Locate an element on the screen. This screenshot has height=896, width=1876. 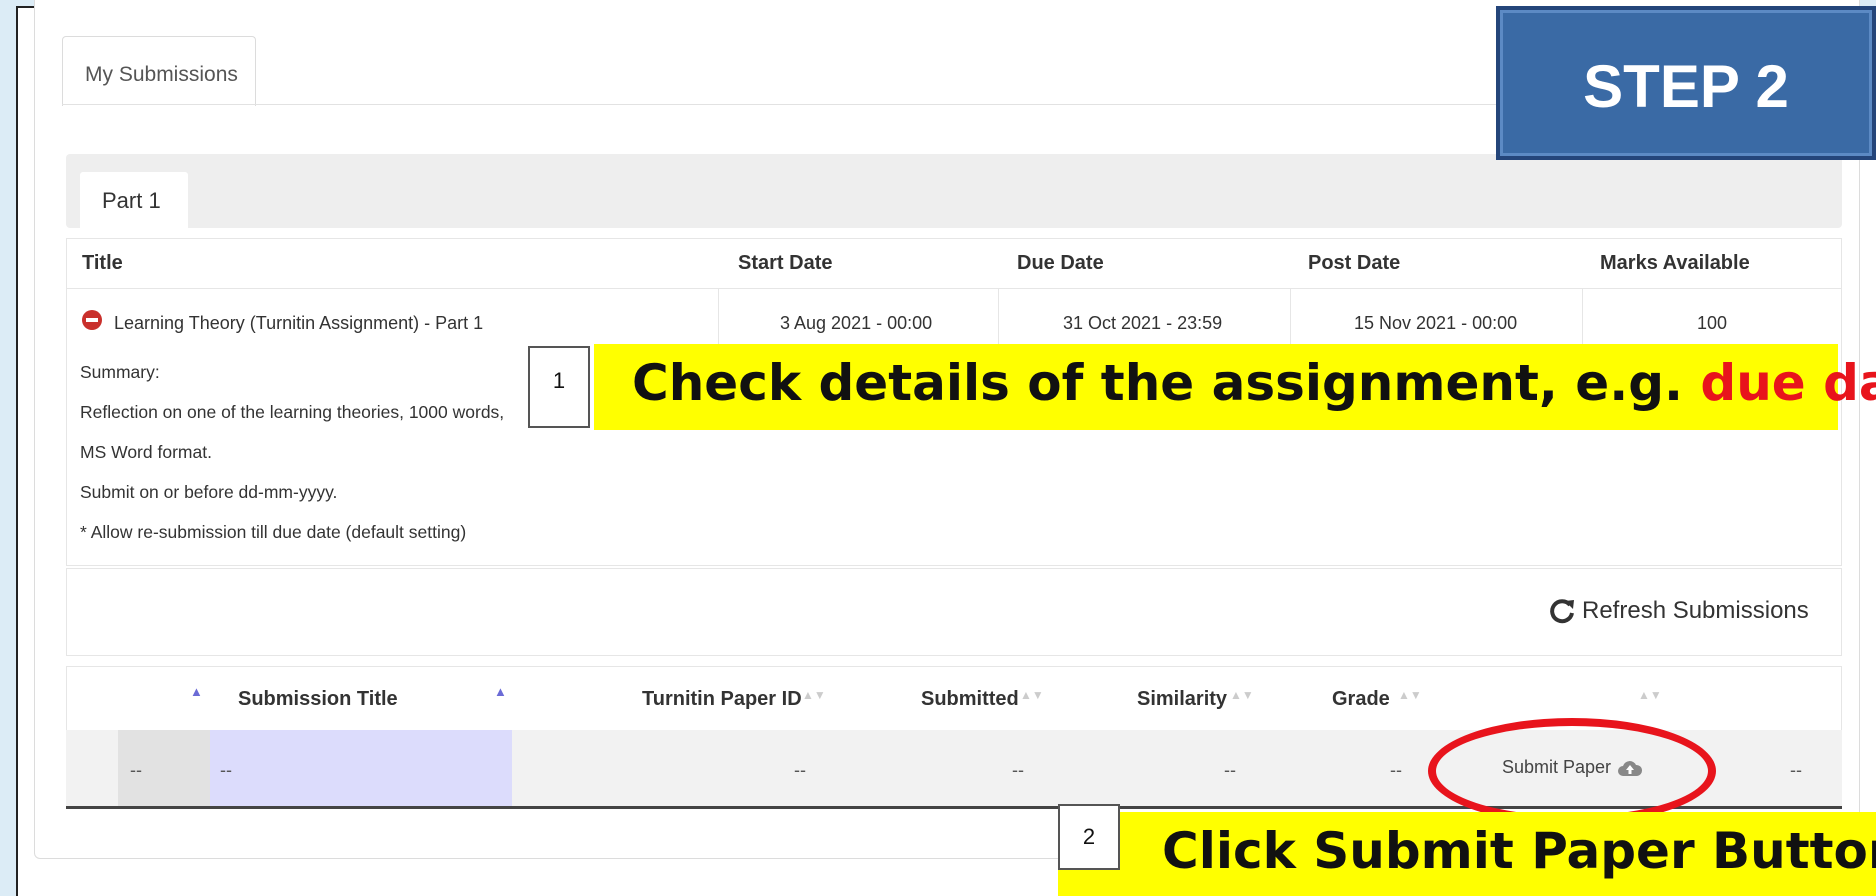
summary-line: Submit on or before dd-mm-yyyy. is located at coordinates (209, 492).